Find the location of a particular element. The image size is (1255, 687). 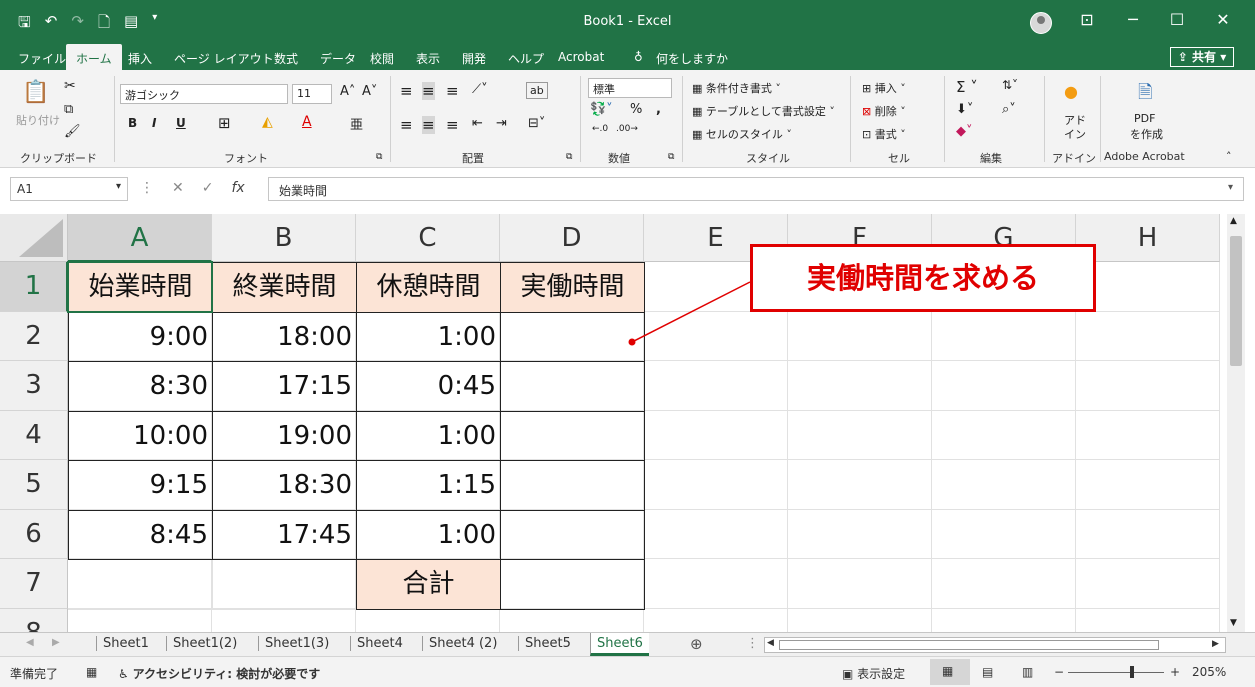

avatar is located at coordinates (1041, 23).